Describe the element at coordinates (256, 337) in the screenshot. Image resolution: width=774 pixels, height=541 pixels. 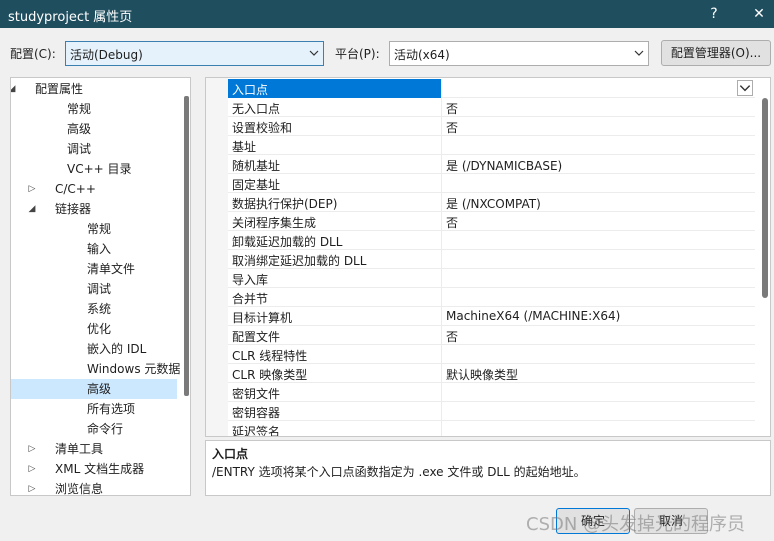
I see `property-name: 配置文件` at that location.